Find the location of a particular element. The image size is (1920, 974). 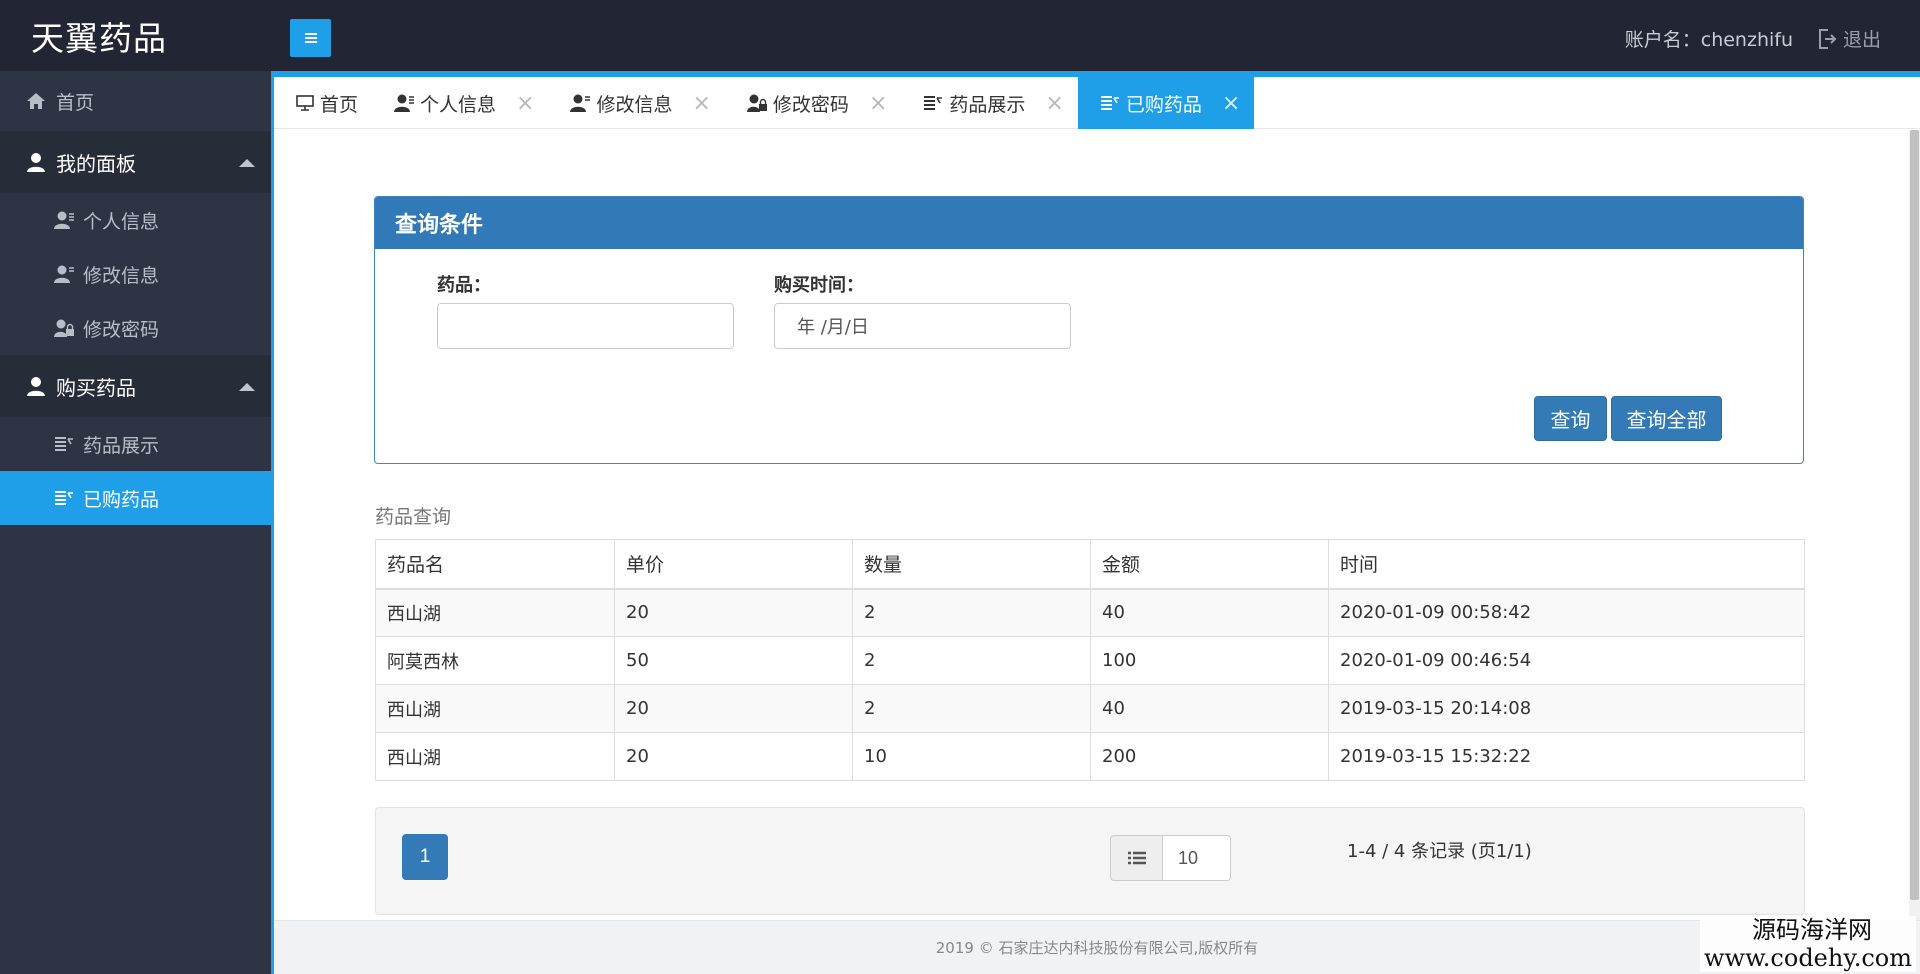

watermark-url: www.codehy.com is located at coordinates (1808, 958).